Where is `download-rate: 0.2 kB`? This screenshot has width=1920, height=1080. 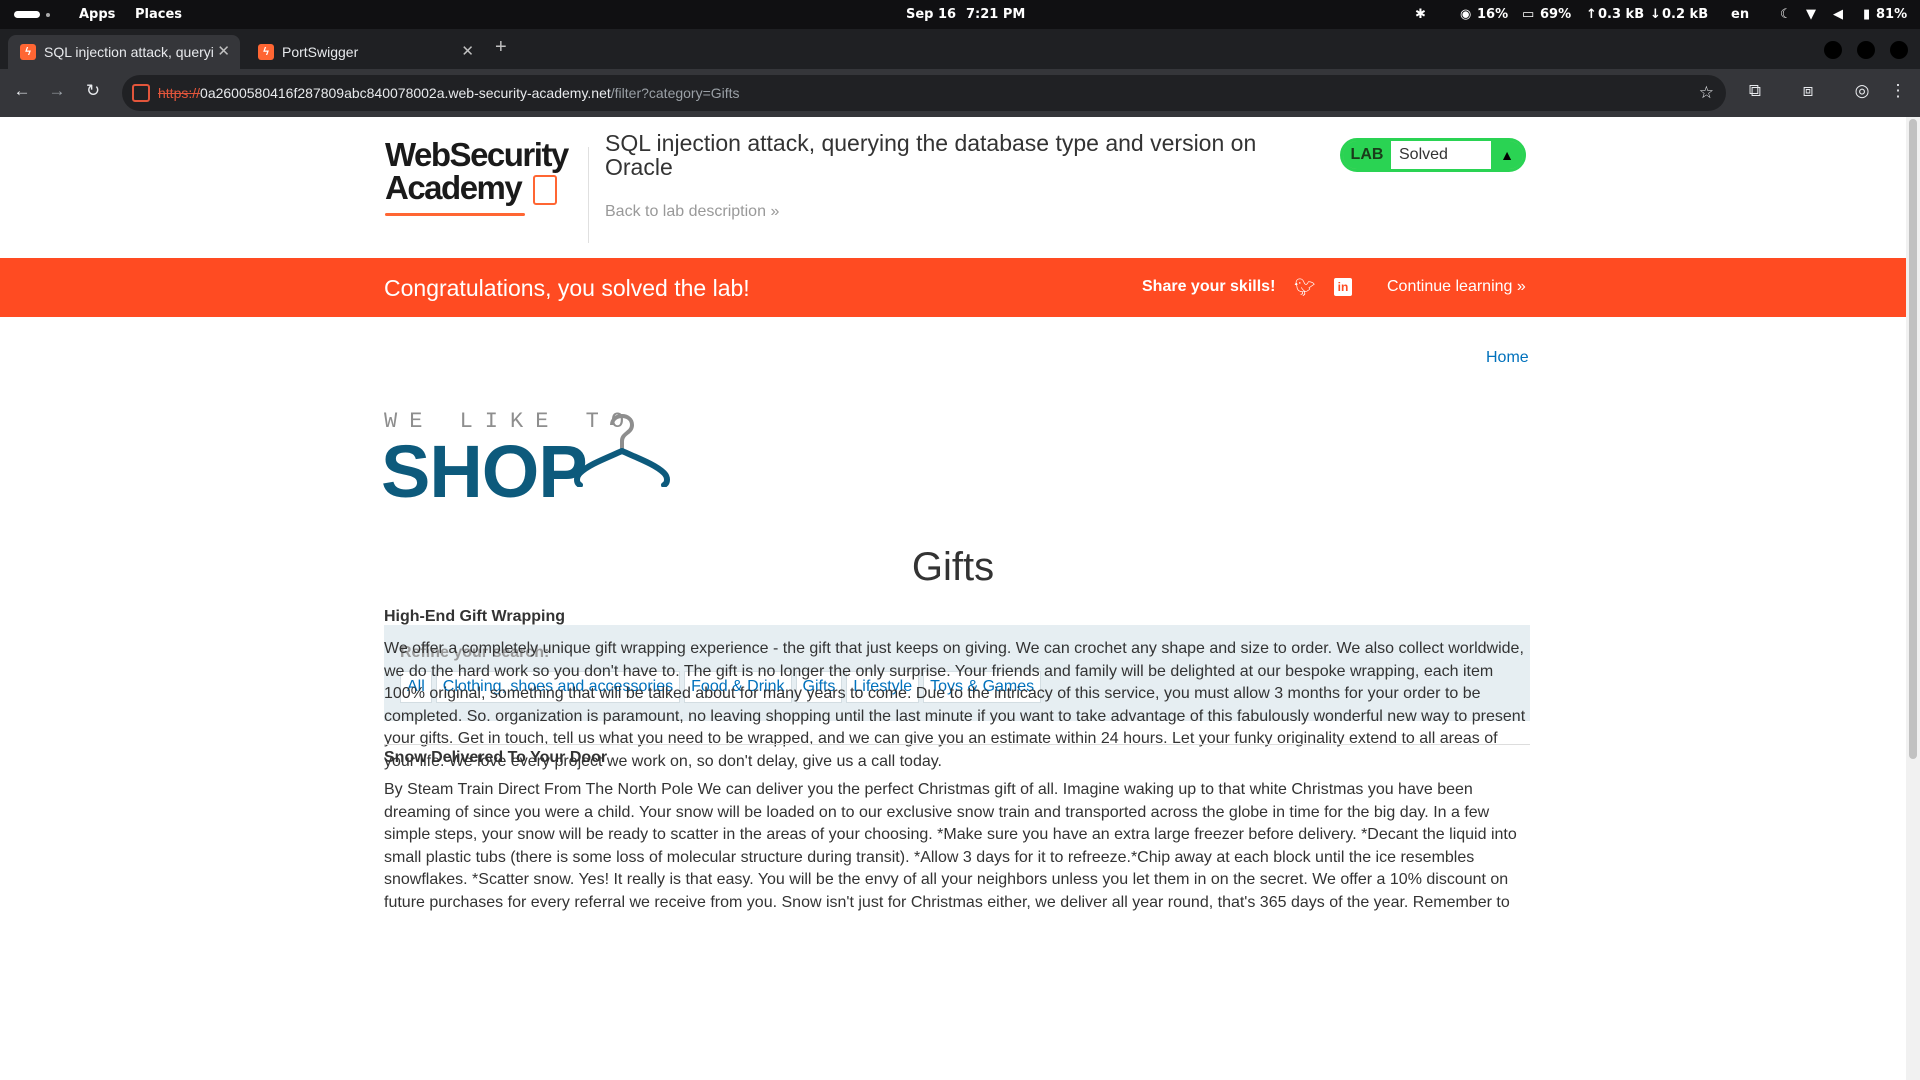 download-rate: 0.2 kB is located at coordinates (1685, 14).